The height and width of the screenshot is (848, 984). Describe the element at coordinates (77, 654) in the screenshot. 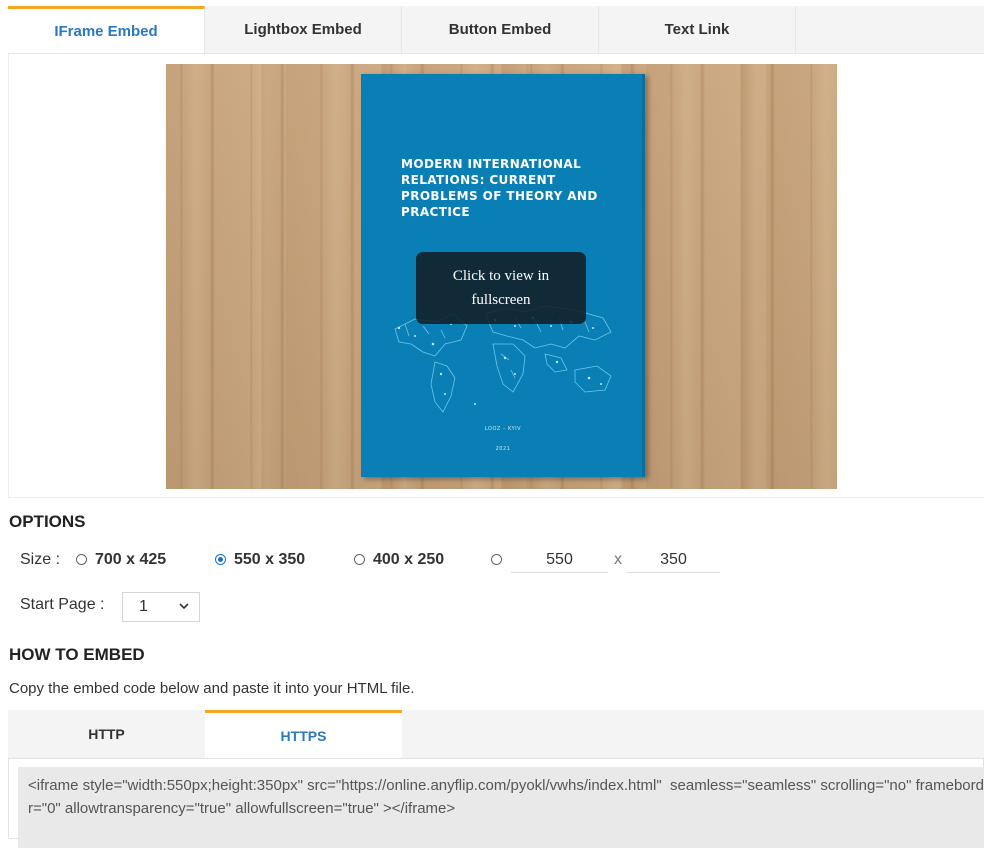

I see `how-to-embed-heading: HOW TO EMBED` at that location.